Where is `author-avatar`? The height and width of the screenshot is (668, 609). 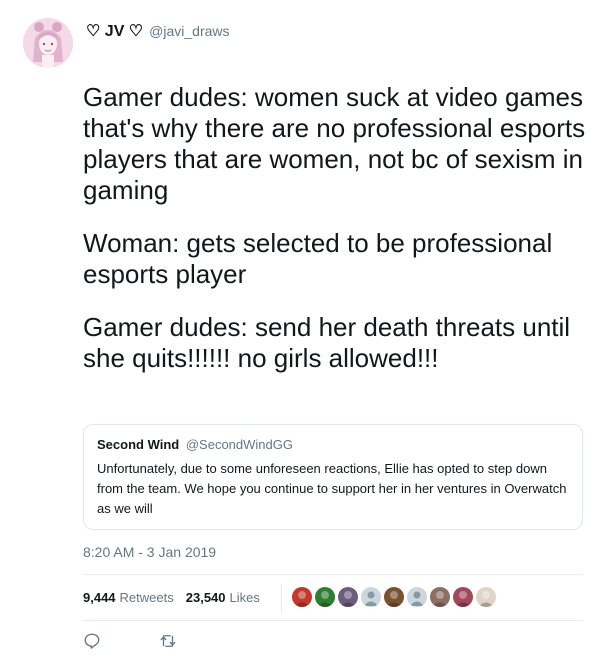
author-avatar is located at coordinates (48, 43).